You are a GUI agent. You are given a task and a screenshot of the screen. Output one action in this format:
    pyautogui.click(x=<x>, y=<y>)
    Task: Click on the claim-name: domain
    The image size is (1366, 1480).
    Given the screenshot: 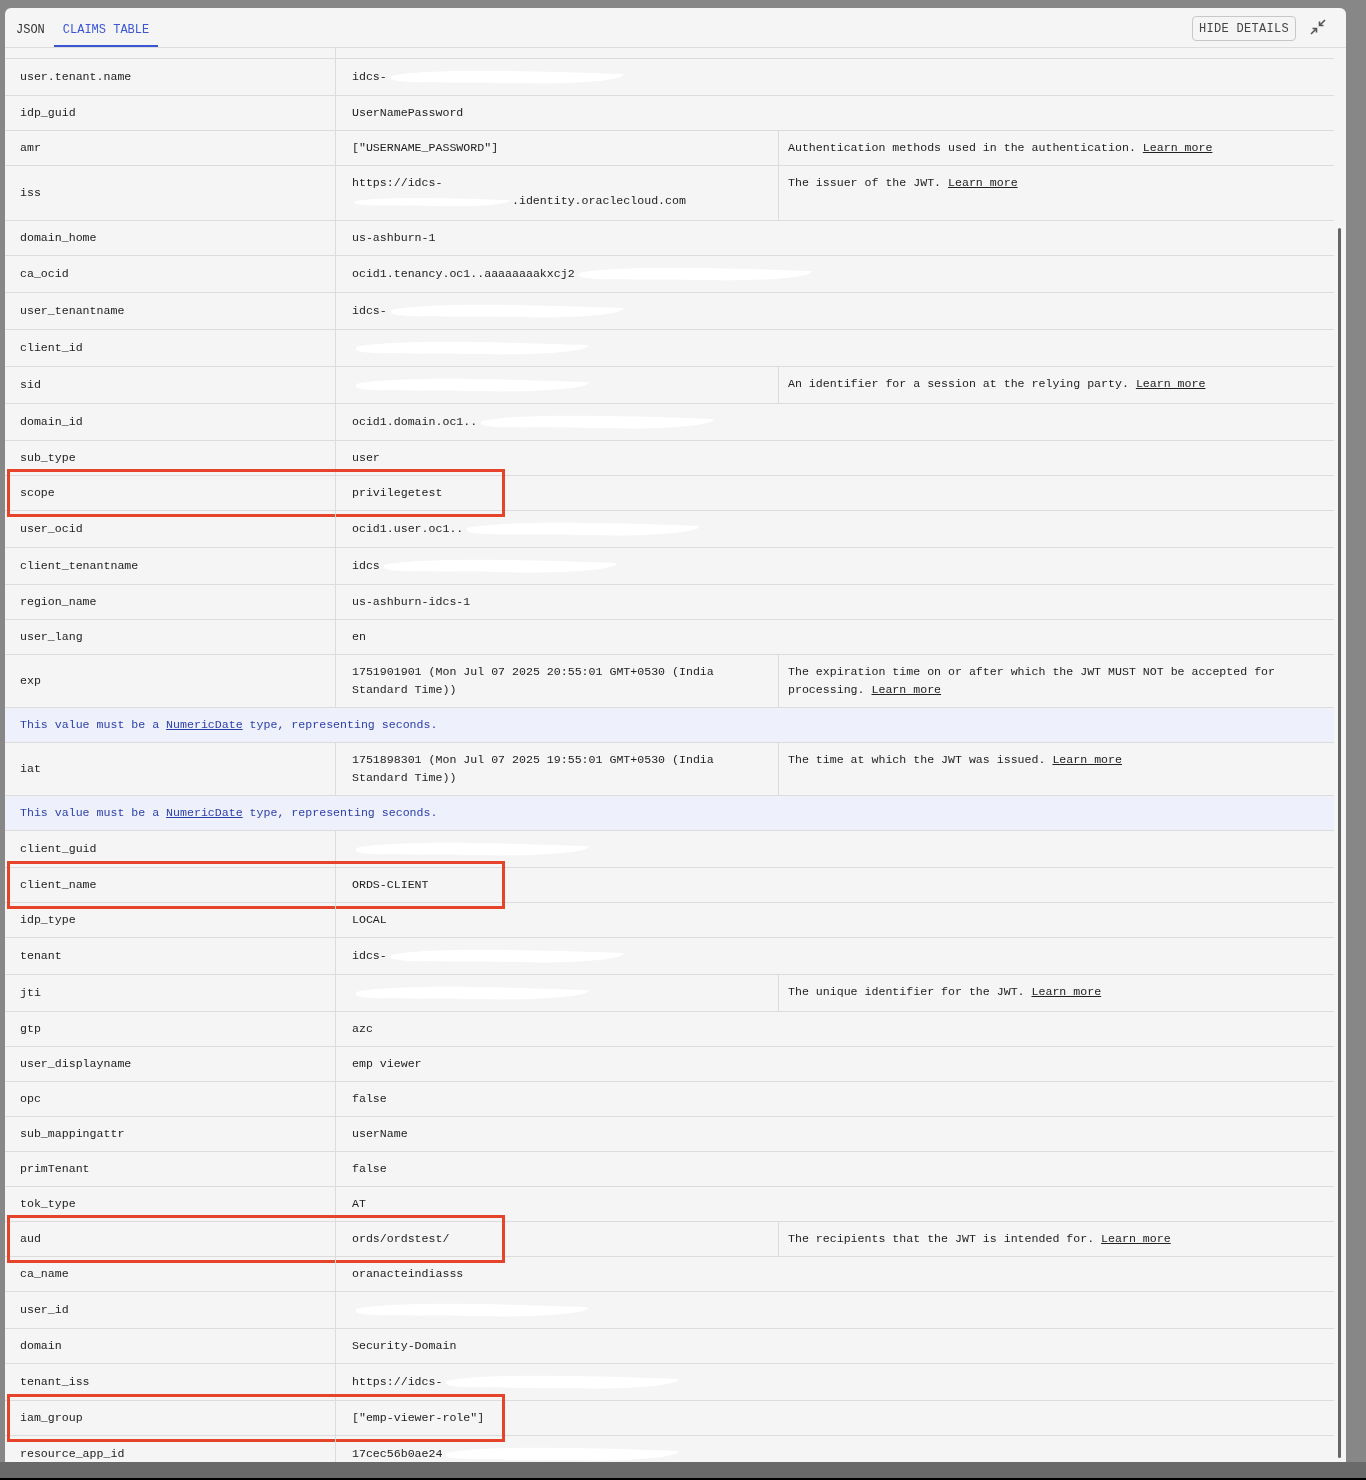 What is the action you would take?
    pyautogui.click(x=41, y=1346)
    